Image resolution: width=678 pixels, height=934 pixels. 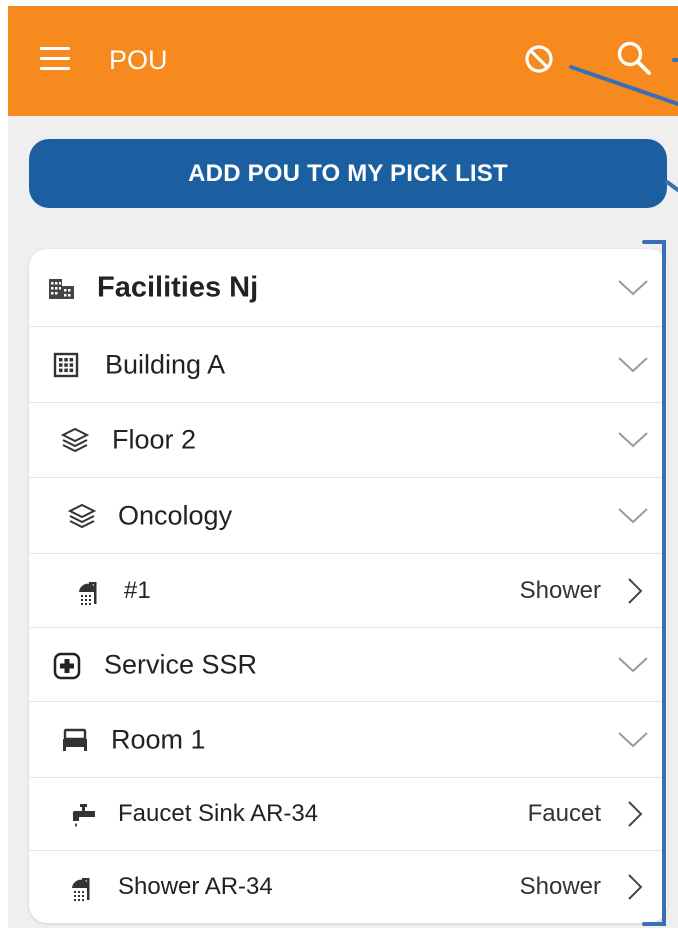 I want to click on tree-row-label: Oncology, so click(x=175, y=515).